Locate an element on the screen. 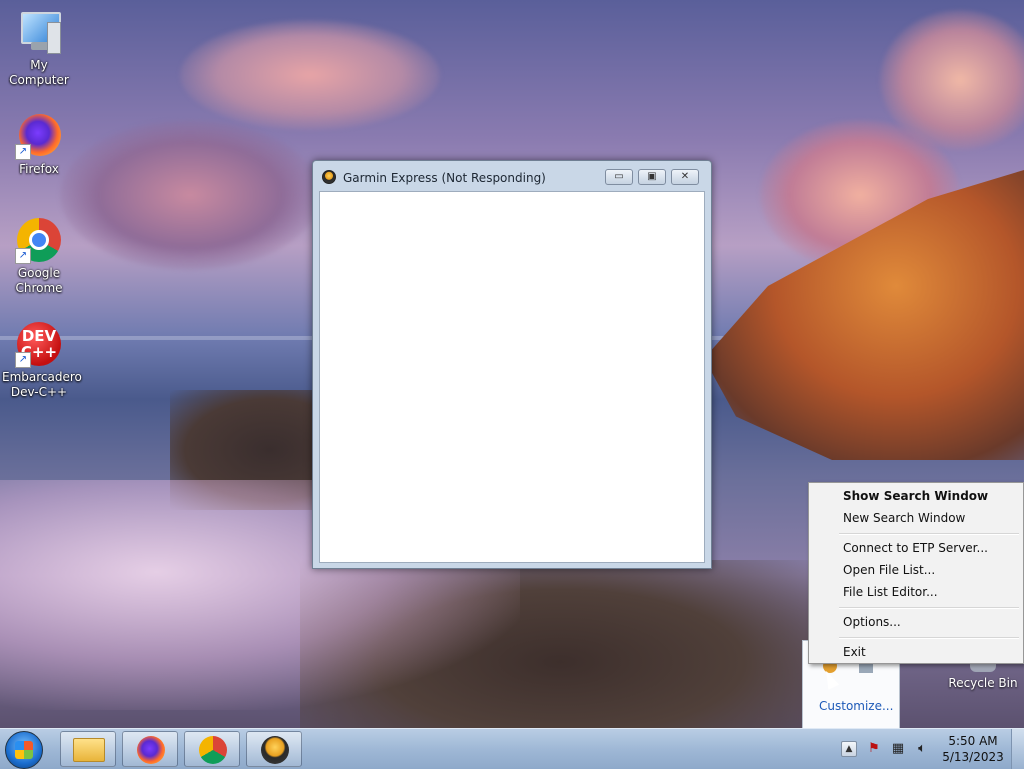 The width and height of the screenshot is (1024, 769). window-titlebar: Garmin Express (Not Responding) ▭ ▣ ✕ is located at coordinates (512, 176).